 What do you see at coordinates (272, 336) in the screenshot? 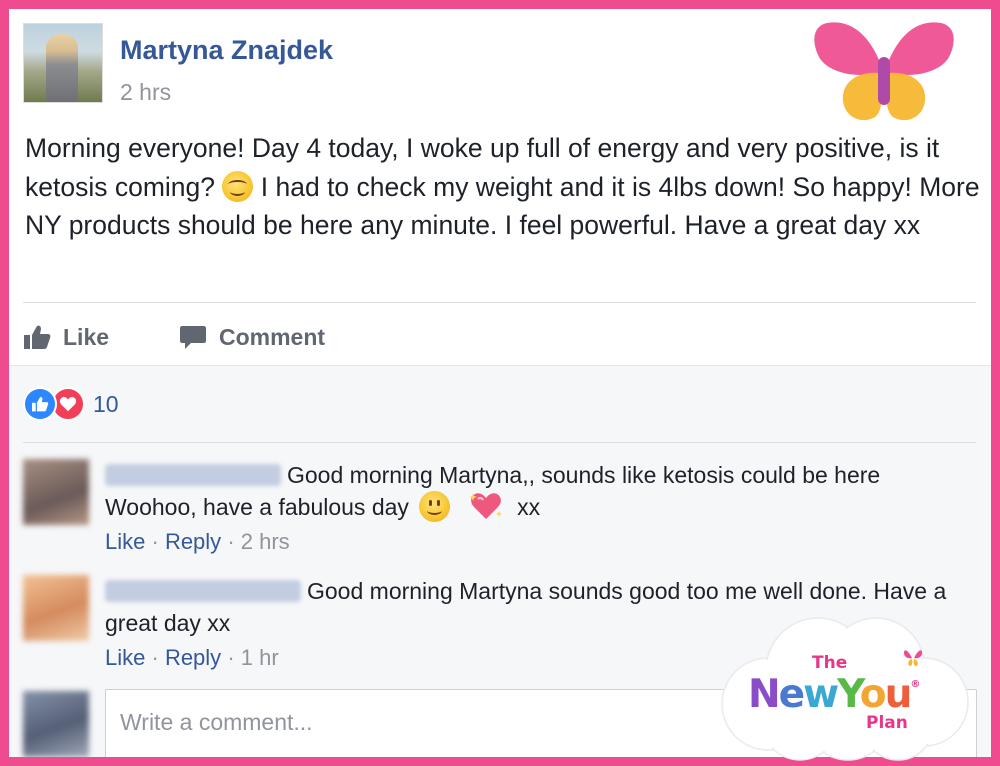
I see `comment-label: Comment` at bounding box center [272, 336].